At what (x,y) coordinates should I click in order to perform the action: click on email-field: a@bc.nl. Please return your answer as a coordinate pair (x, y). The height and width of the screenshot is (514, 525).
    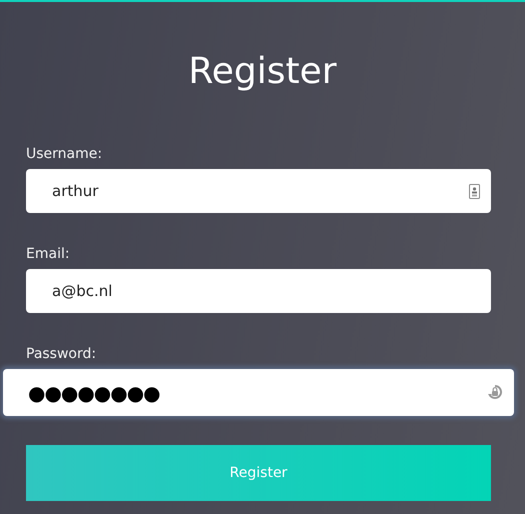
    Looking at the image, I should click on (258, 291).